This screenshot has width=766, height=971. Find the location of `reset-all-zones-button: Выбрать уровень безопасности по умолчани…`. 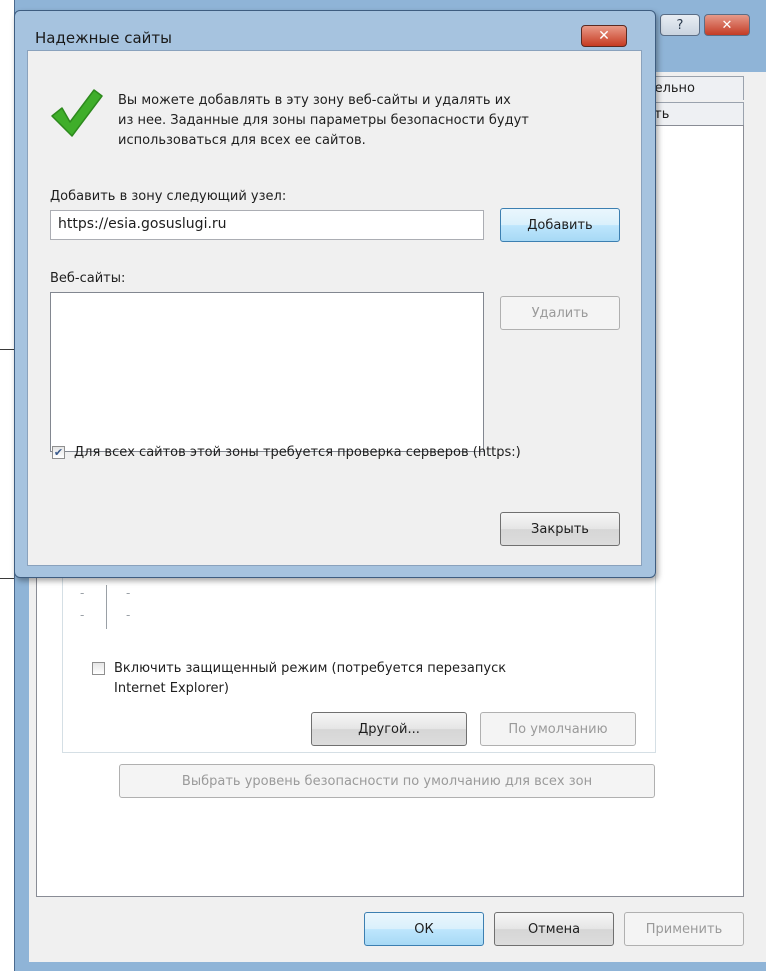

reset-all-zones-button: Выбрать уровень безопасности по умолчани… is located at coordinates (387, 781).